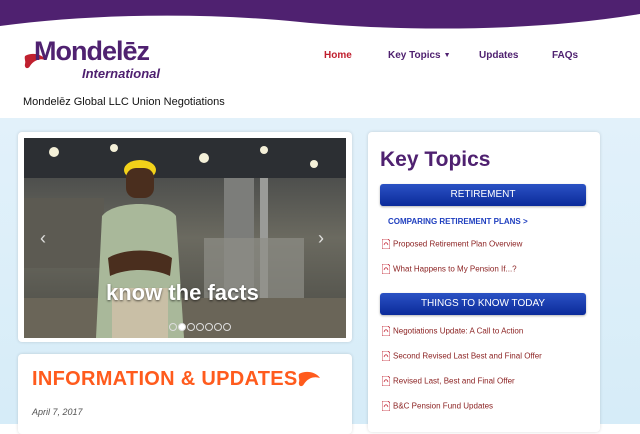 This screenshot has width=640, height=434. I want to click on slider-dots, so click(200, 324).